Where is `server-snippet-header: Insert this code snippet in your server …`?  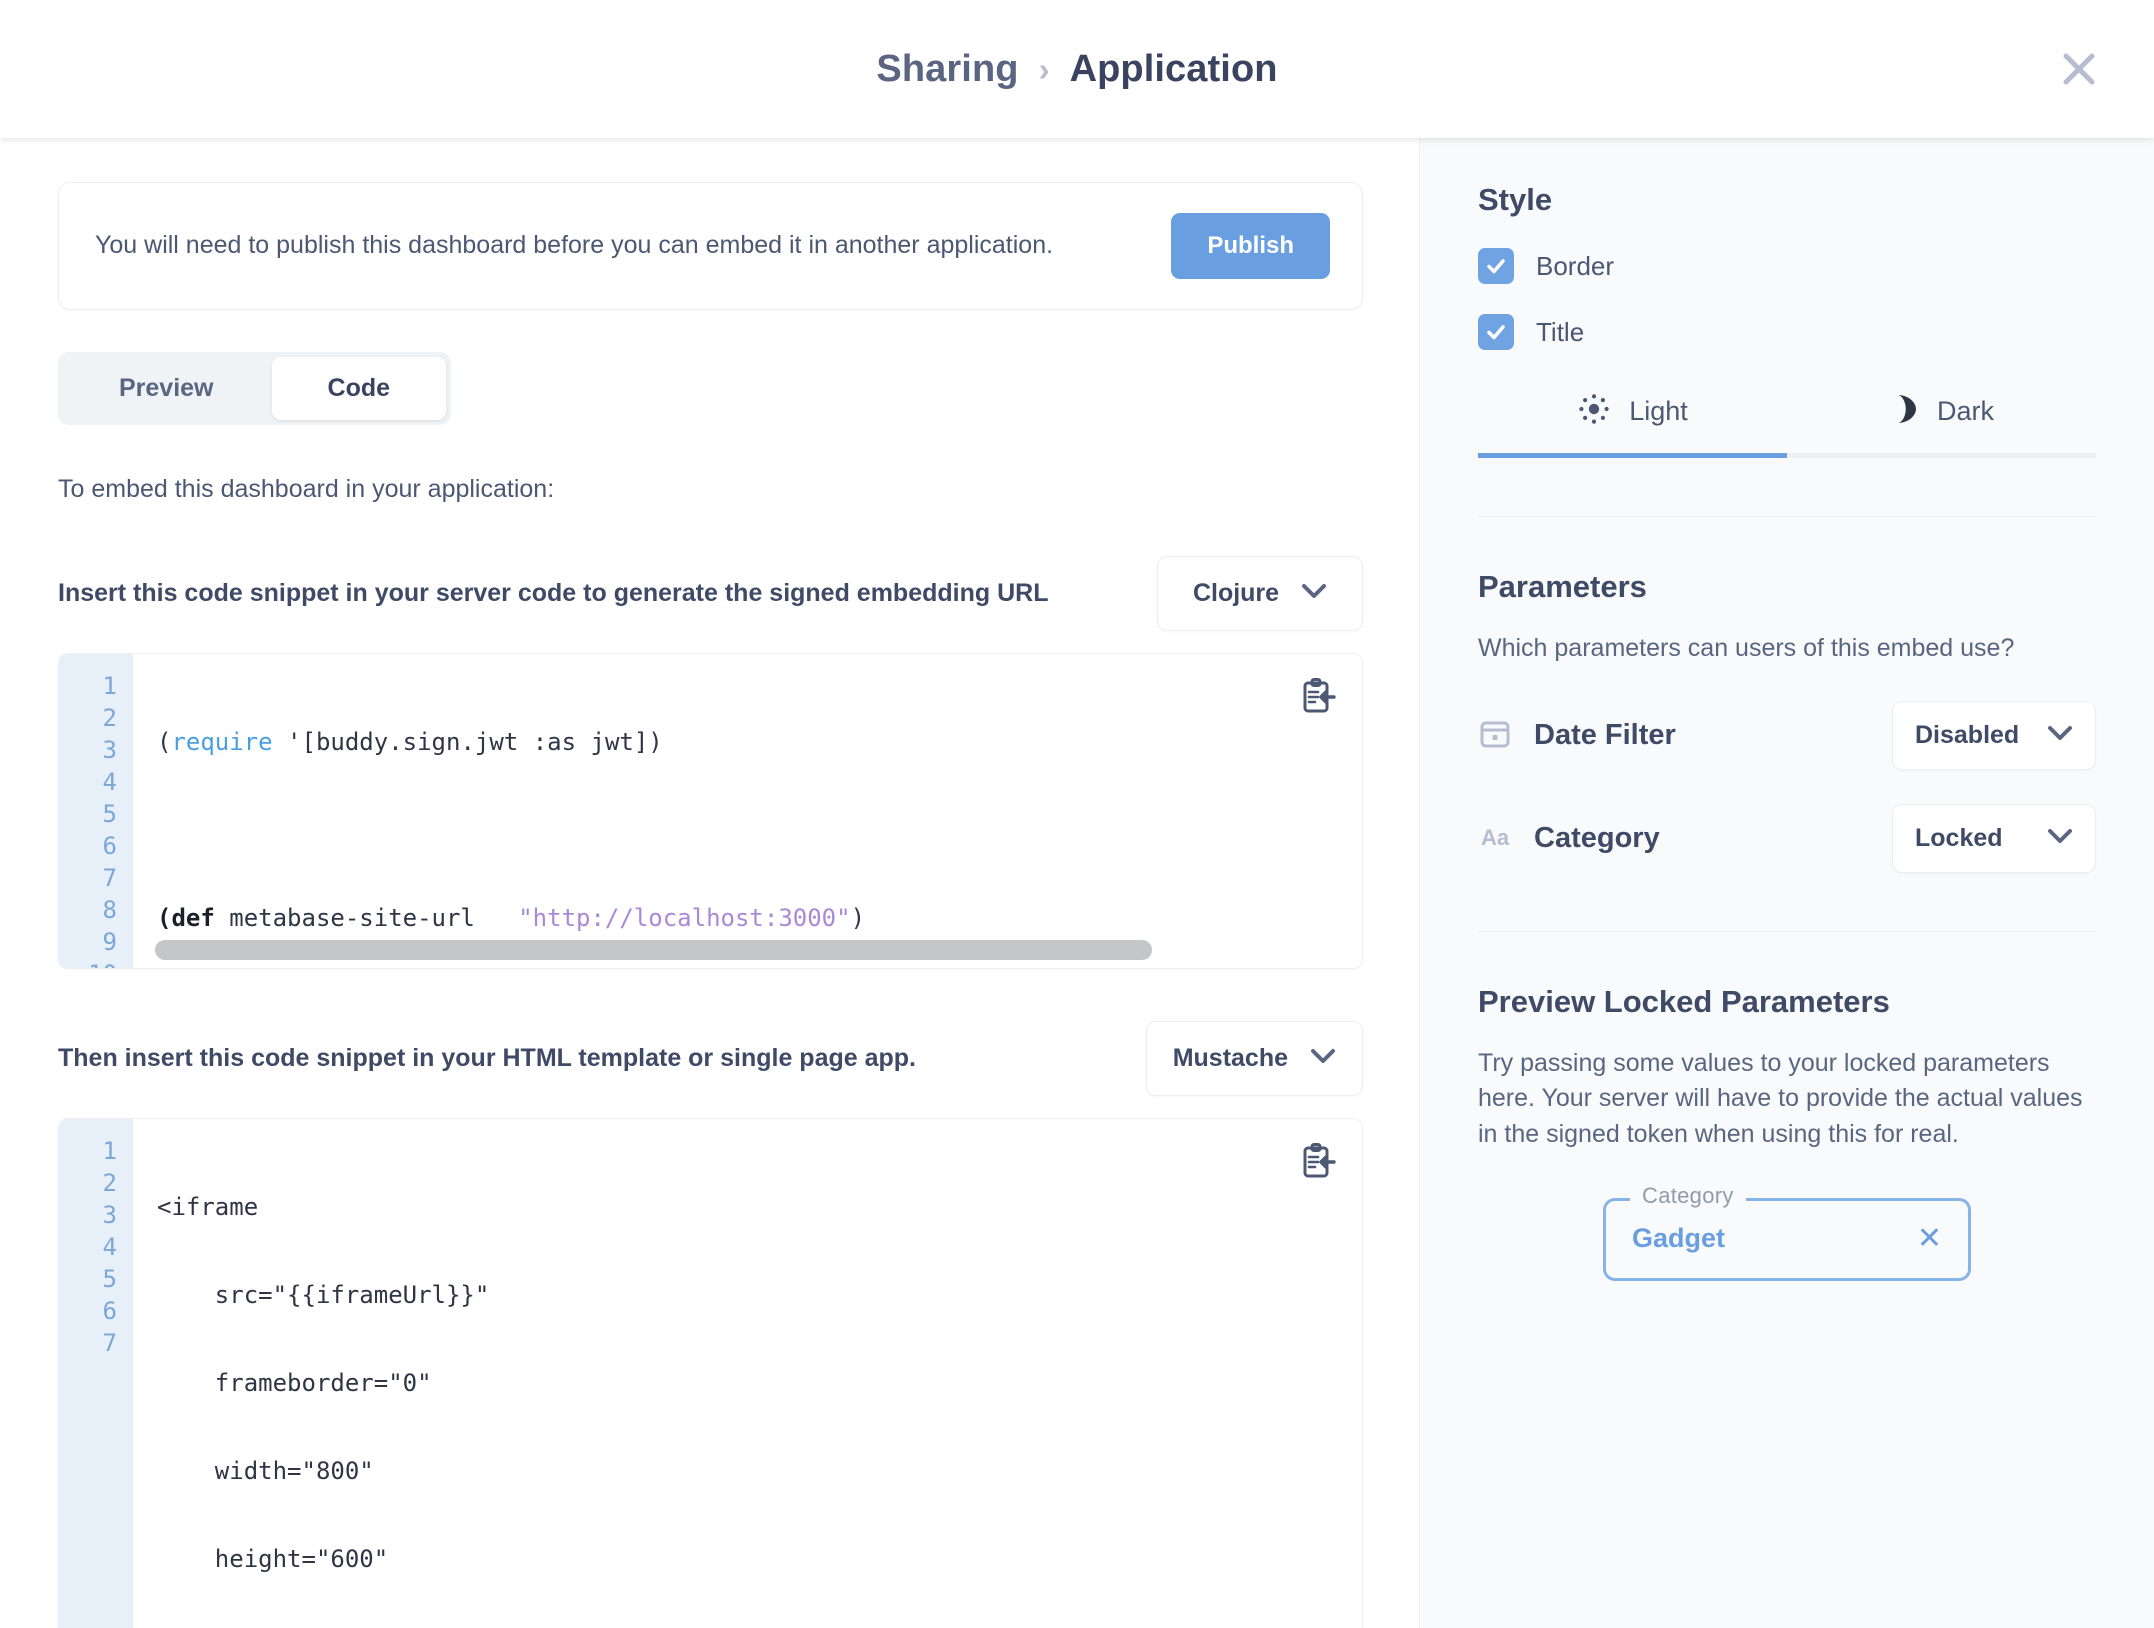
server-snippet-header: Insert this code snippet in your server … is located at coordinates (710, 593).